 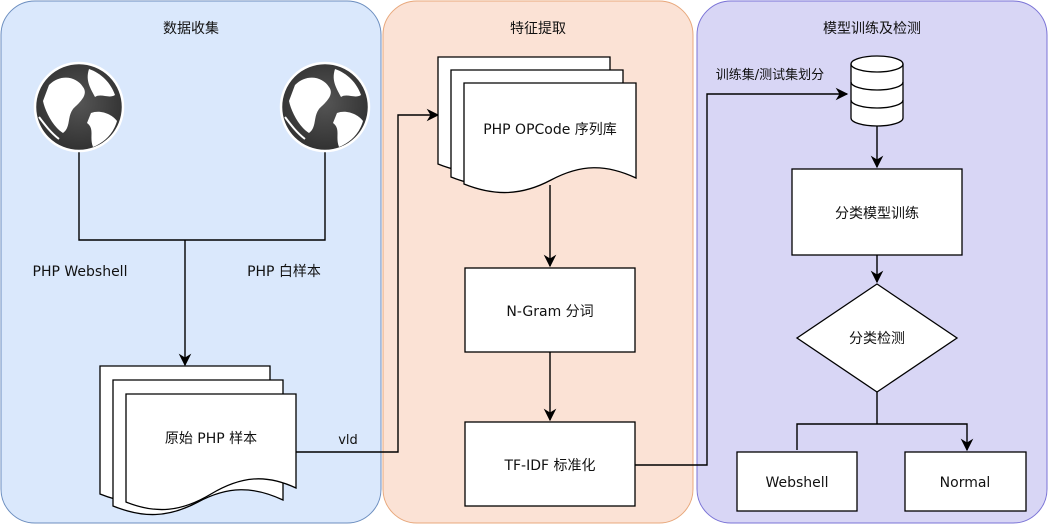 I want to click on lane-title-train: 模型训练及检测, so click(x=872, y=29).